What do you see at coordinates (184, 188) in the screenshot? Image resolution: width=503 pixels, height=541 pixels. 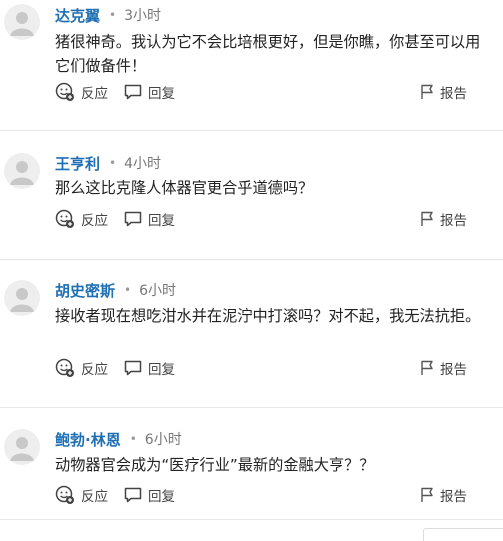 I see `comment-text: 那么这比克隆人体器官更合乎道德吗？` at bounding box center [184, 188].